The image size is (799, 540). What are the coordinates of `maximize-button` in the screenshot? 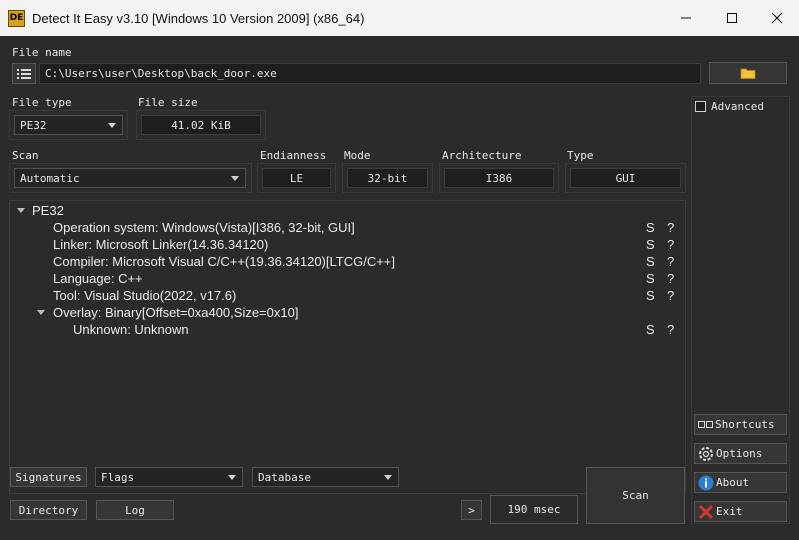 It's located at (732, 18).